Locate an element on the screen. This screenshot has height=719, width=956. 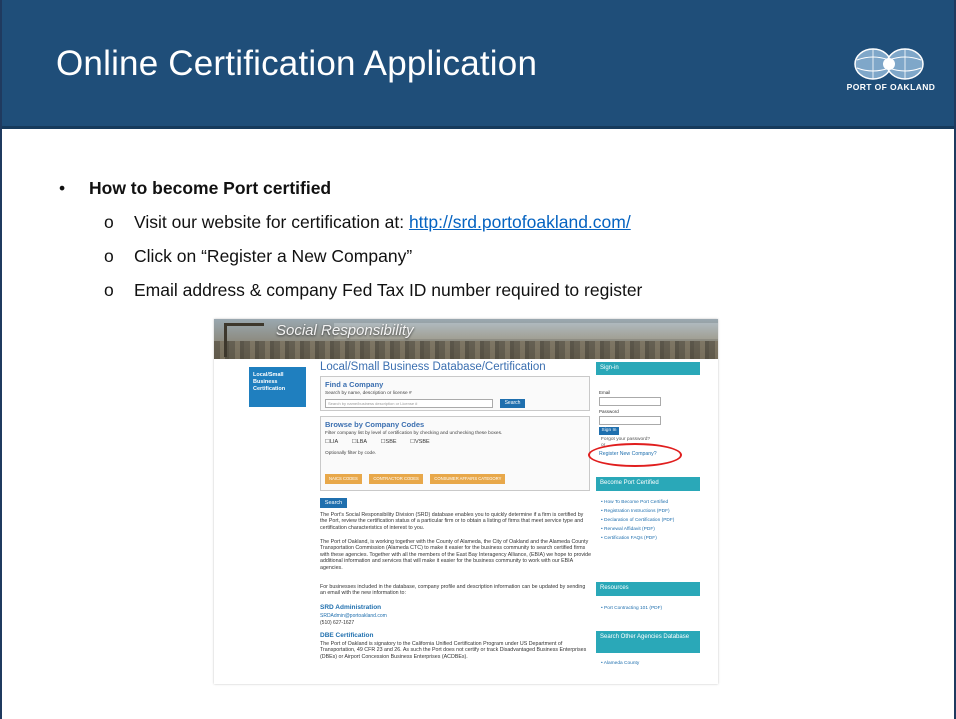
highlight-ring is located at coordinates (635, 455).